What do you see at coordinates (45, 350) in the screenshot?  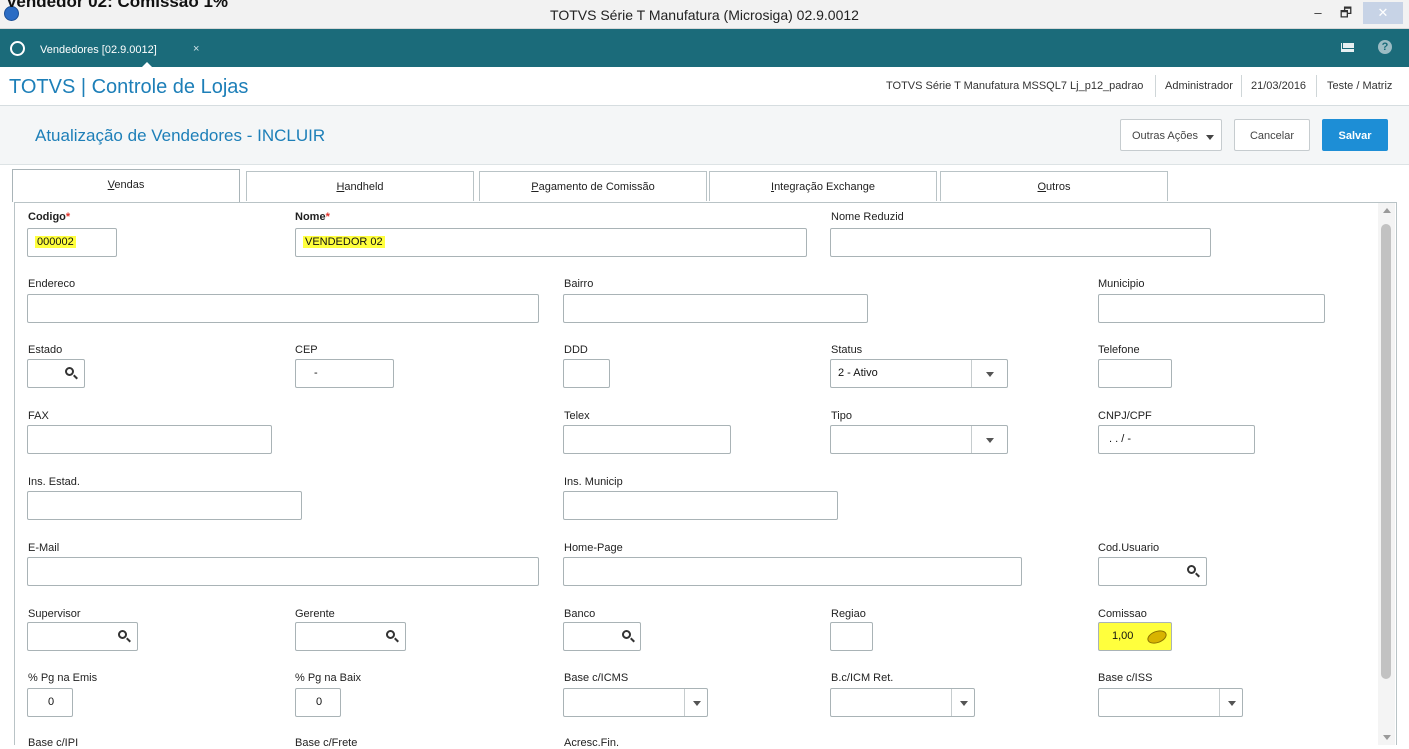 I see `estado-label: Estado` at bounding box center [45, 350].